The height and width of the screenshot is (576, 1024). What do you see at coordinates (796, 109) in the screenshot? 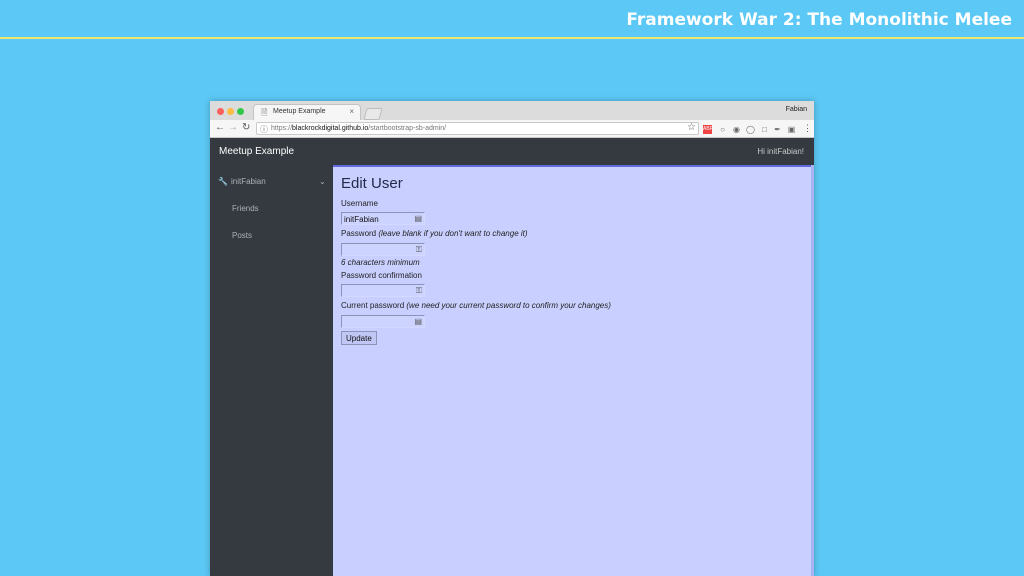
I see `profile-name: Fabian` at bounding box center [796, 109].